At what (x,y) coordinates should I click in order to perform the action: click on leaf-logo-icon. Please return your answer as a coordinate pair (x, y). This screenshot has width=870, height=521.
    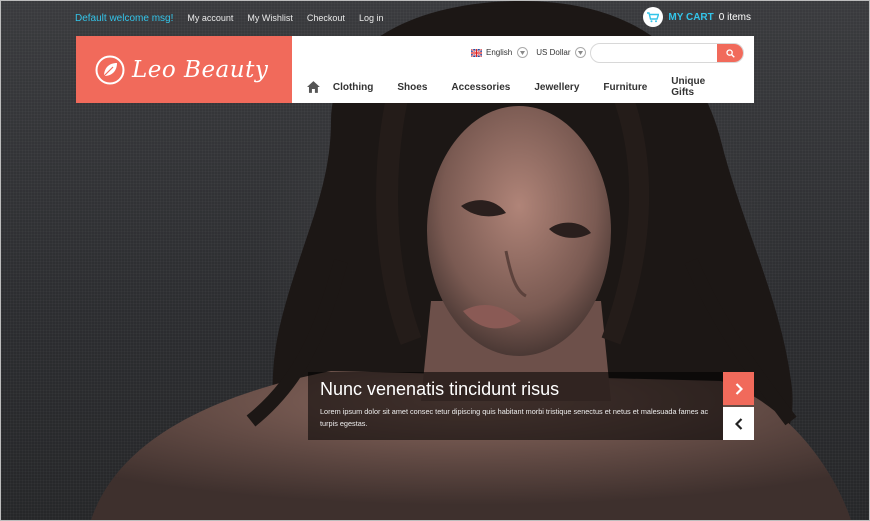
    Looking at the image, I should click on (110, 69).